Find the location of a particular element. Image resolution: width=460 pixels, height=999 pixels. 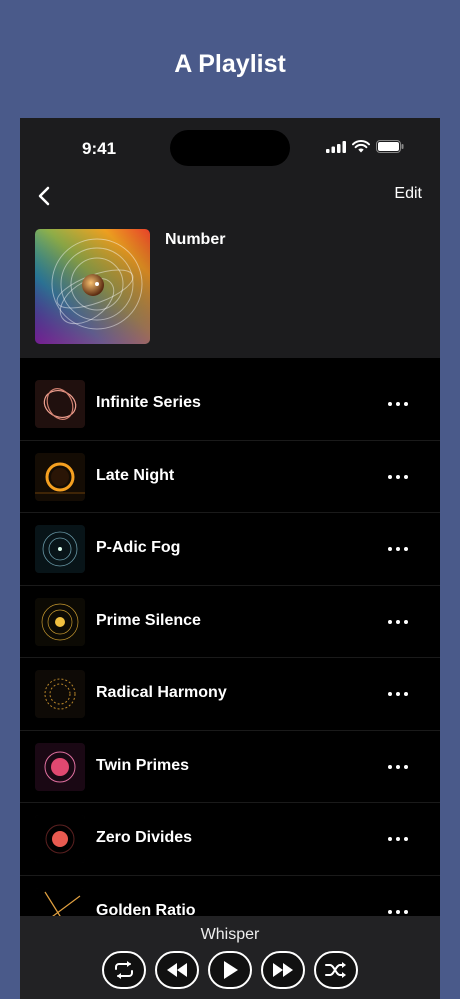

shuffle-button is located at coordinates (336, 970).